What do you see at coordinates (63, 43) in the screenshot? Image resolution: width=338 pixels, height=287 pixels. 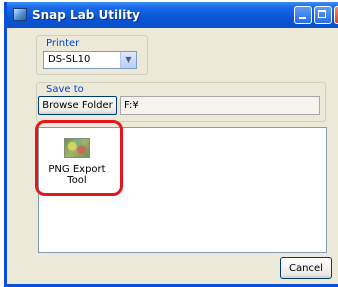 I see `printer-label: Printer` at bounding box center [63, 43].